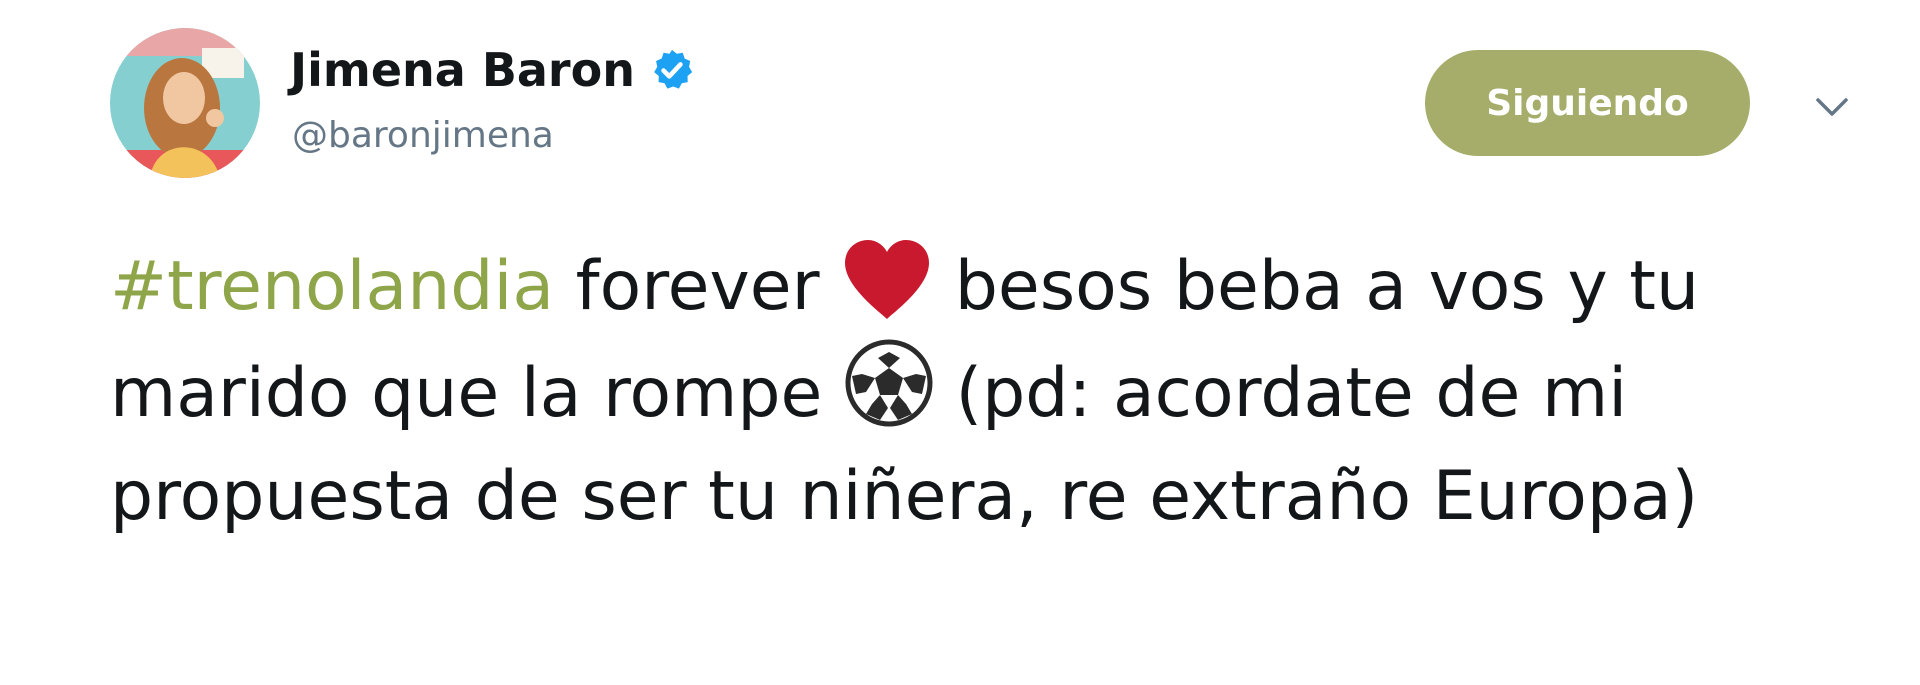 The height and width of the screenshot is (685, 1920). I want to click on red-heart-icon, so click(887, 279).